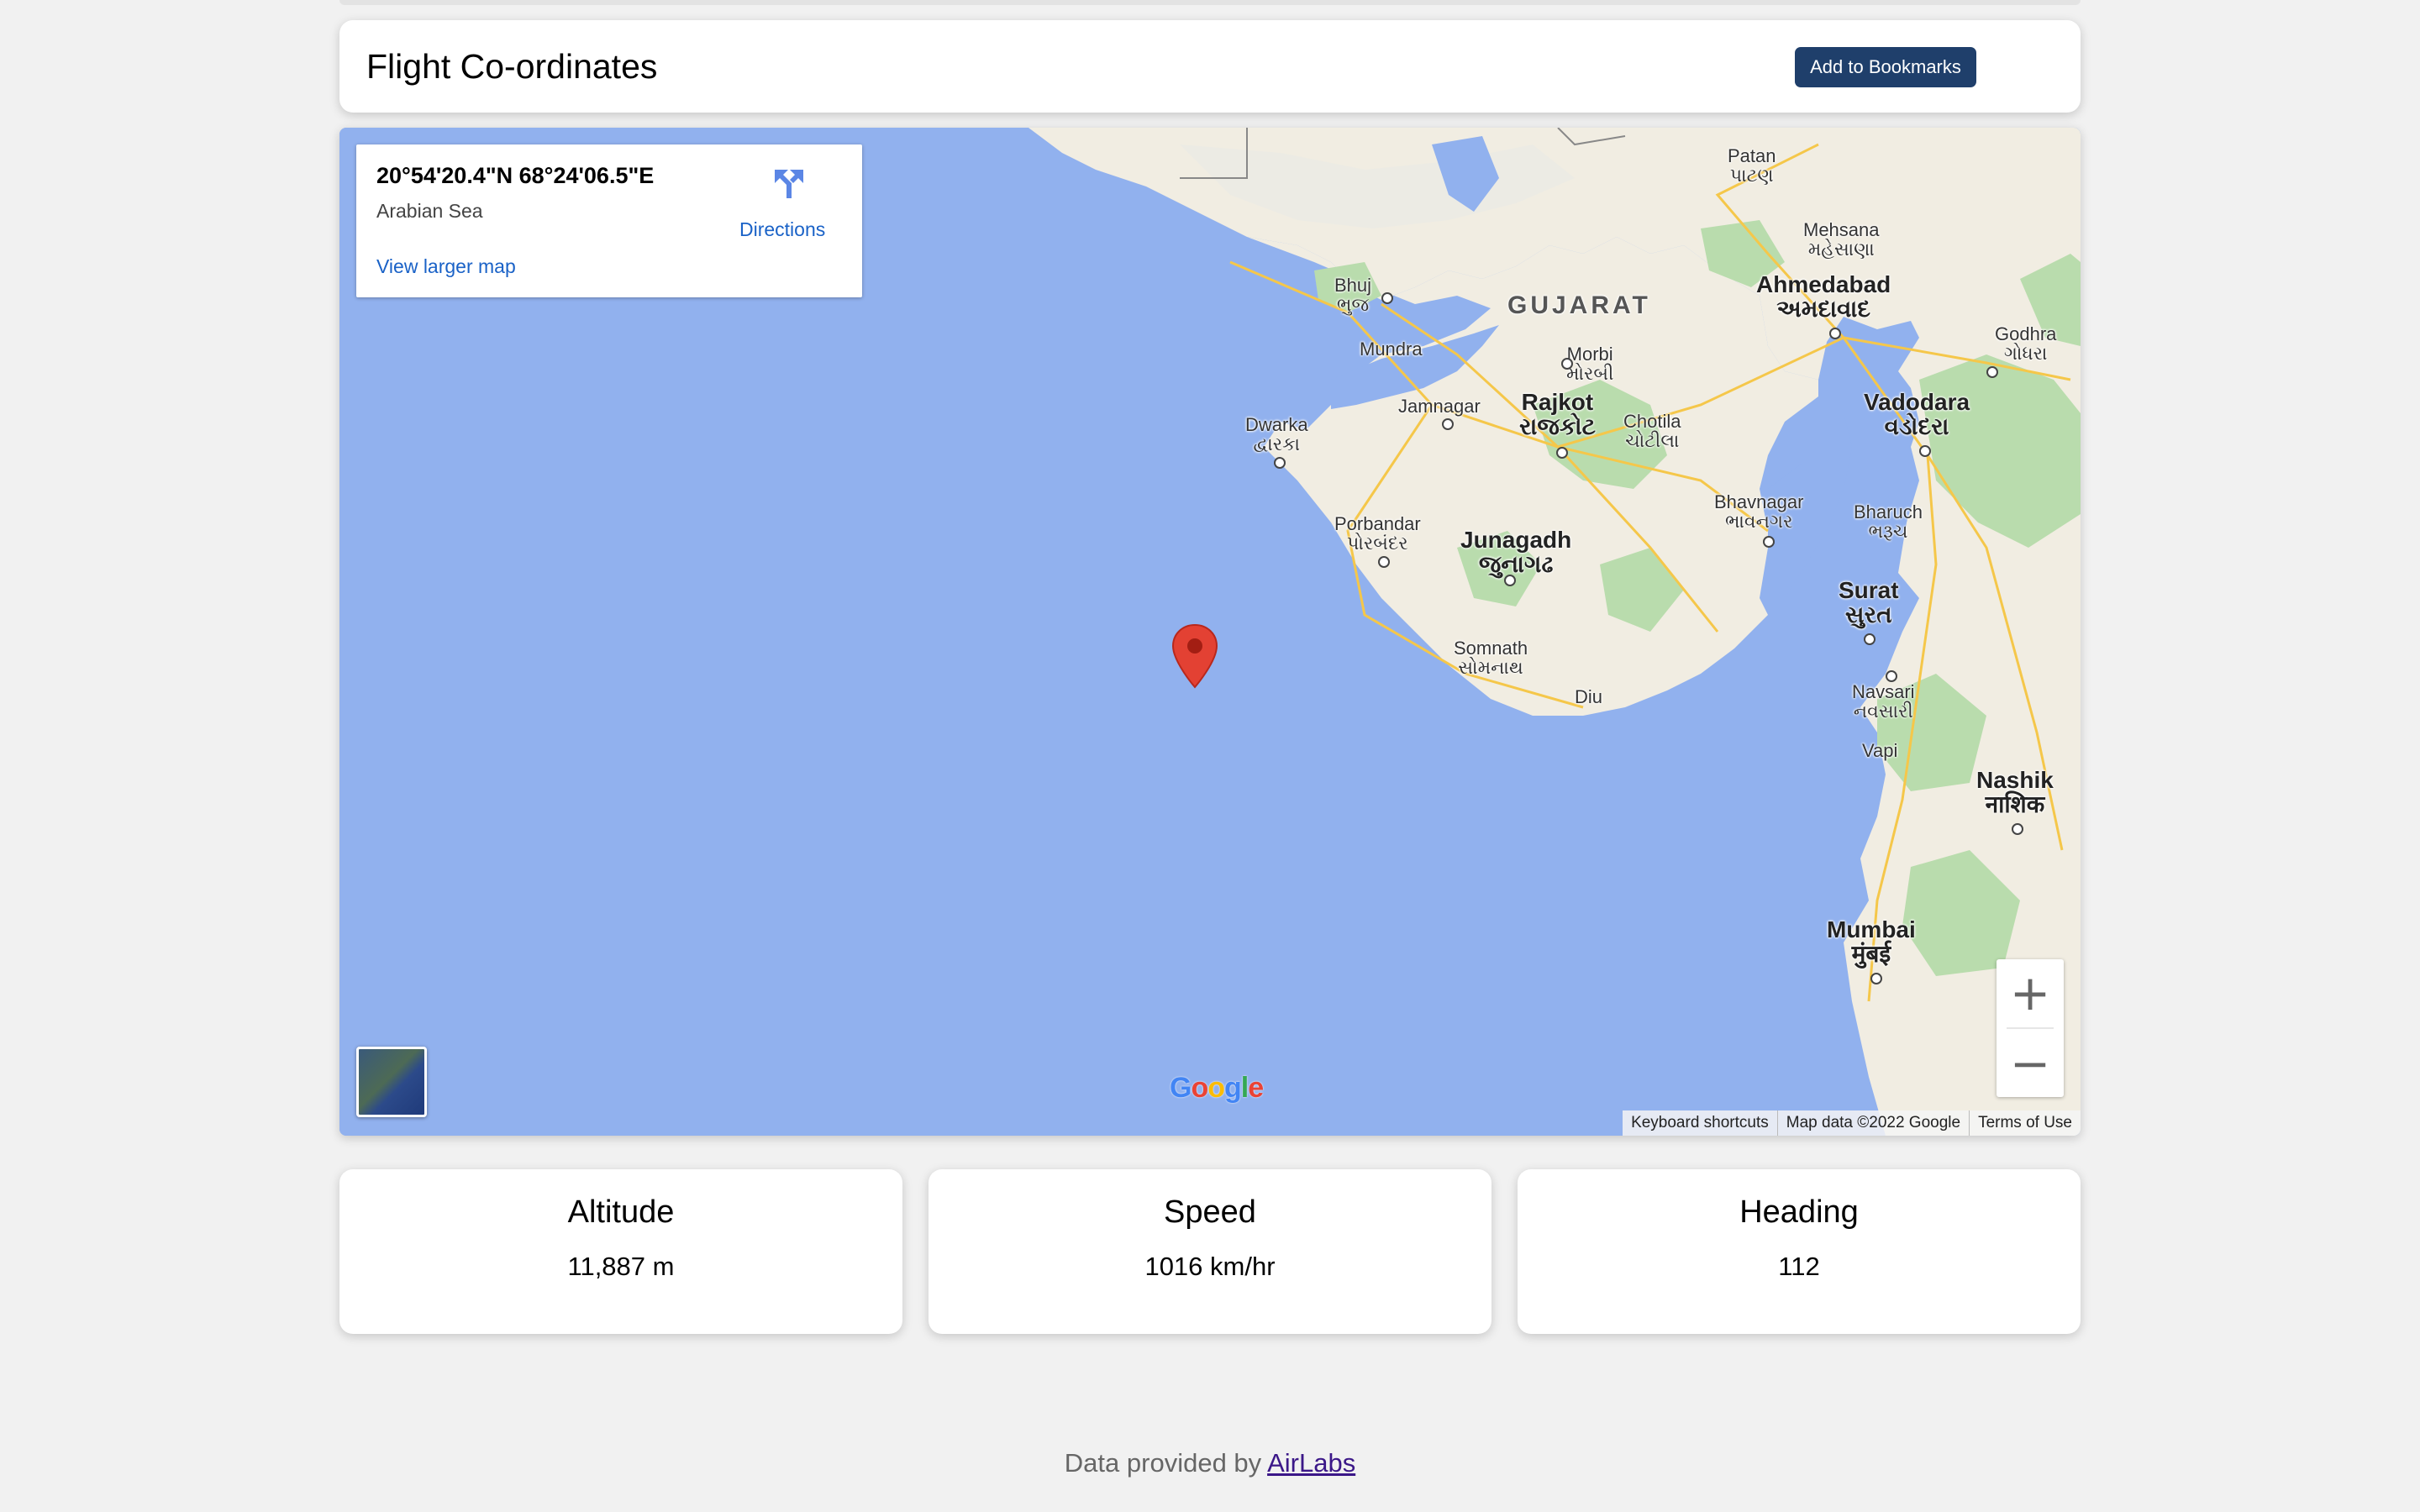 This screenshot has height=1512, width=2420. What do you see at coordinates (1353, 295) in the screenshot?
I see `city-label-bhuj: Bhuj ભુજ` at bounding box center [1353, 295].